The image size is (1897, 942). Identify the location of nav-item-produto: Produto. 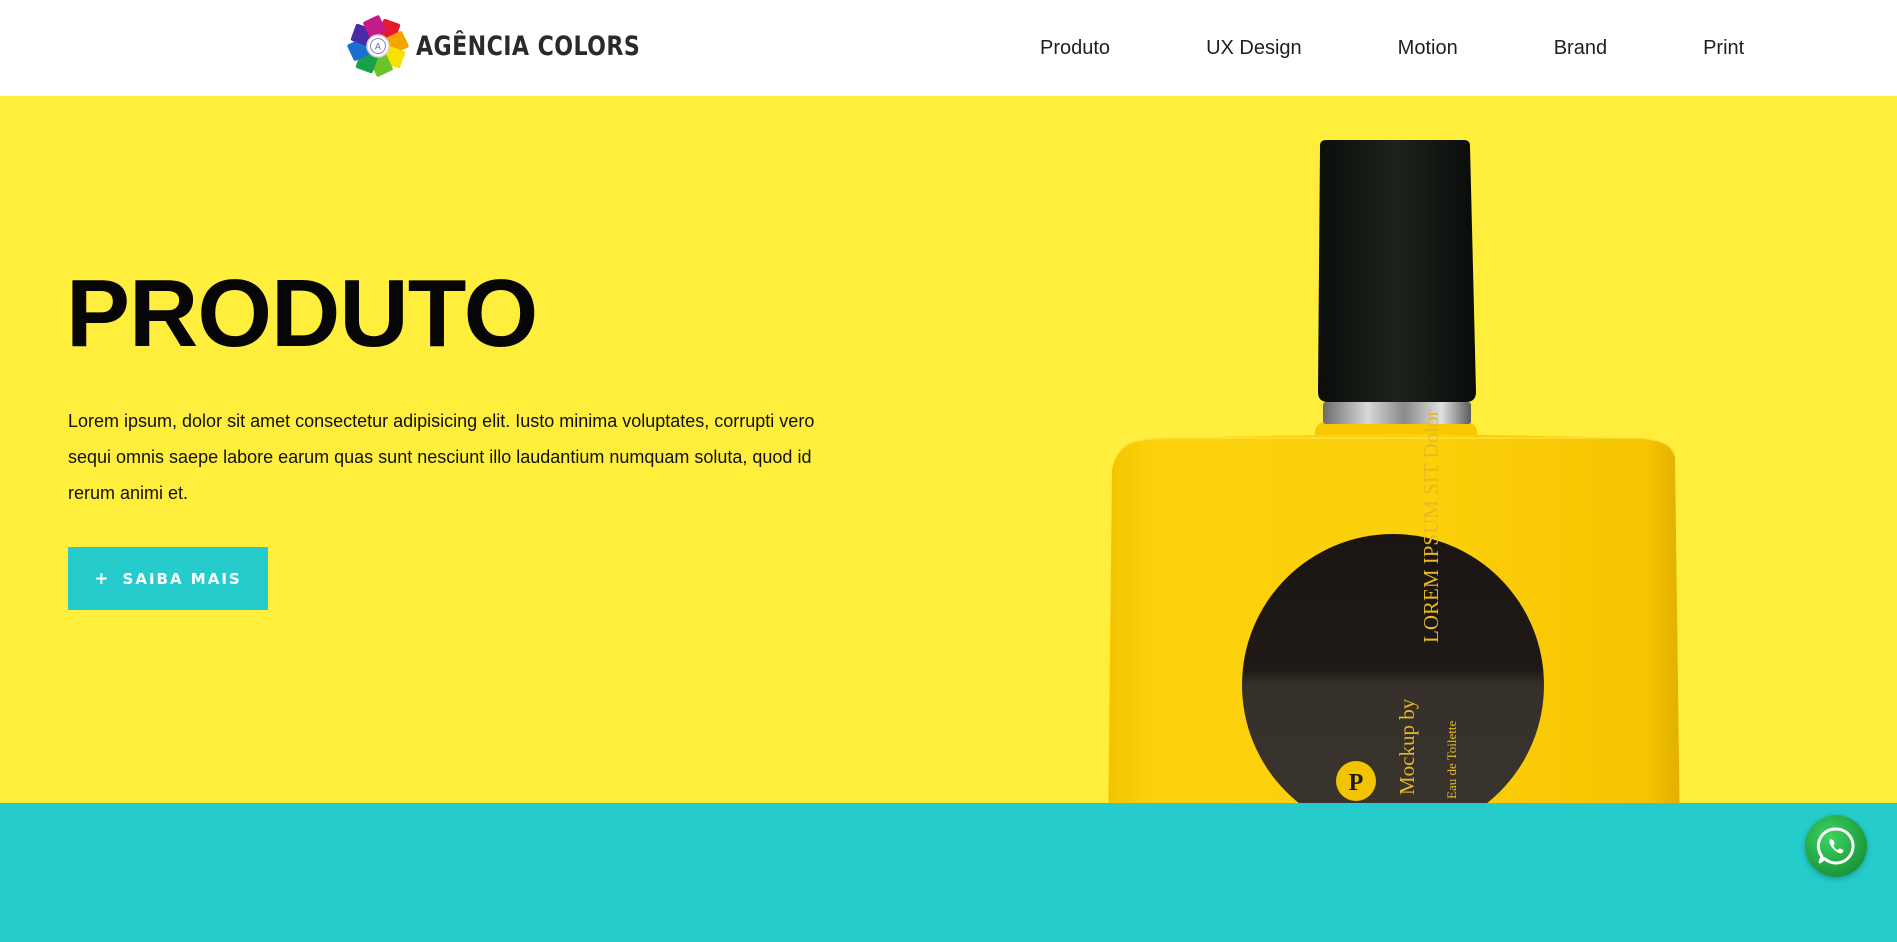
(1075, 48).